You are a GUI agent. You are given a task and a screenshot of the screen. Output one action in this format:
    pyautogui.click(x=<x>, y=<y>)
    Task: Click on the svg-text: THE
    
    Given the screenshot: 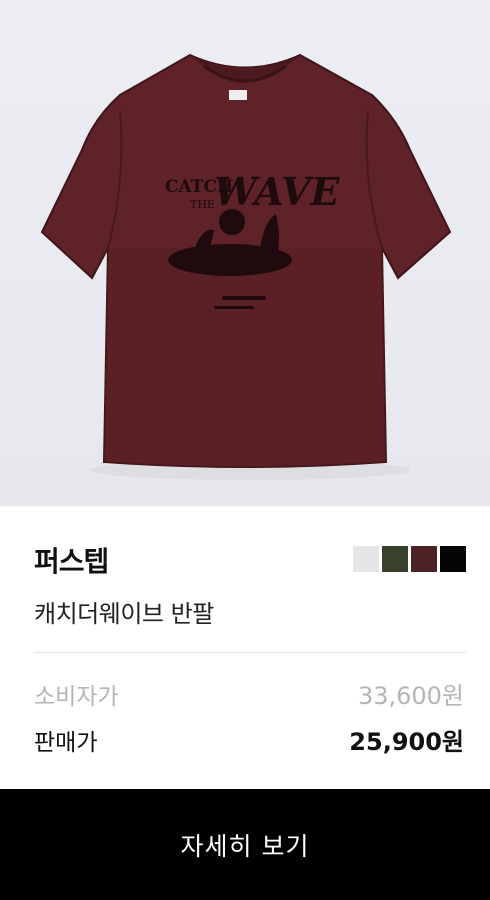 What is the action you would take?
    pyautogui.click(x=202, y=204)
    